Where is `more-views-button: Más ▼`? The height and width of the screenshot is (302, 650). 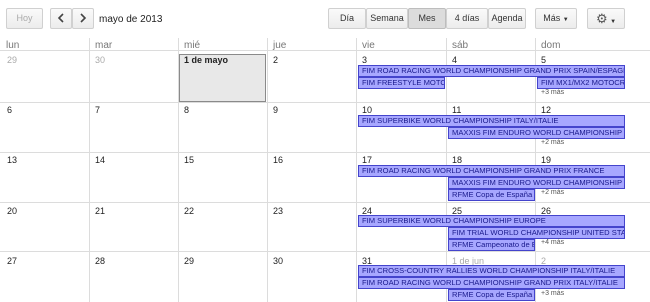
more-views-button: Más ▼ is located at coordinates (556, 18).